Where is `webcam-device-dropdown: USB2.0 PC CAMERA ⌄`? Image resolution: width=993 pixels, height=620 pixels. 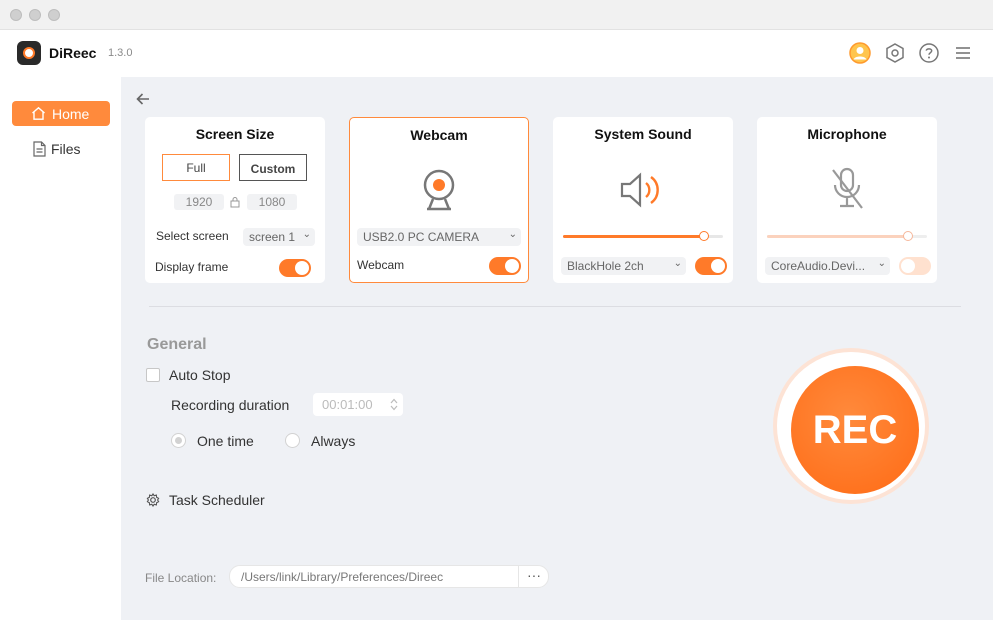 webcam-device-dropdown: USB2.0 PC CAMERA ⌄ is located at coordinates (439, 237).